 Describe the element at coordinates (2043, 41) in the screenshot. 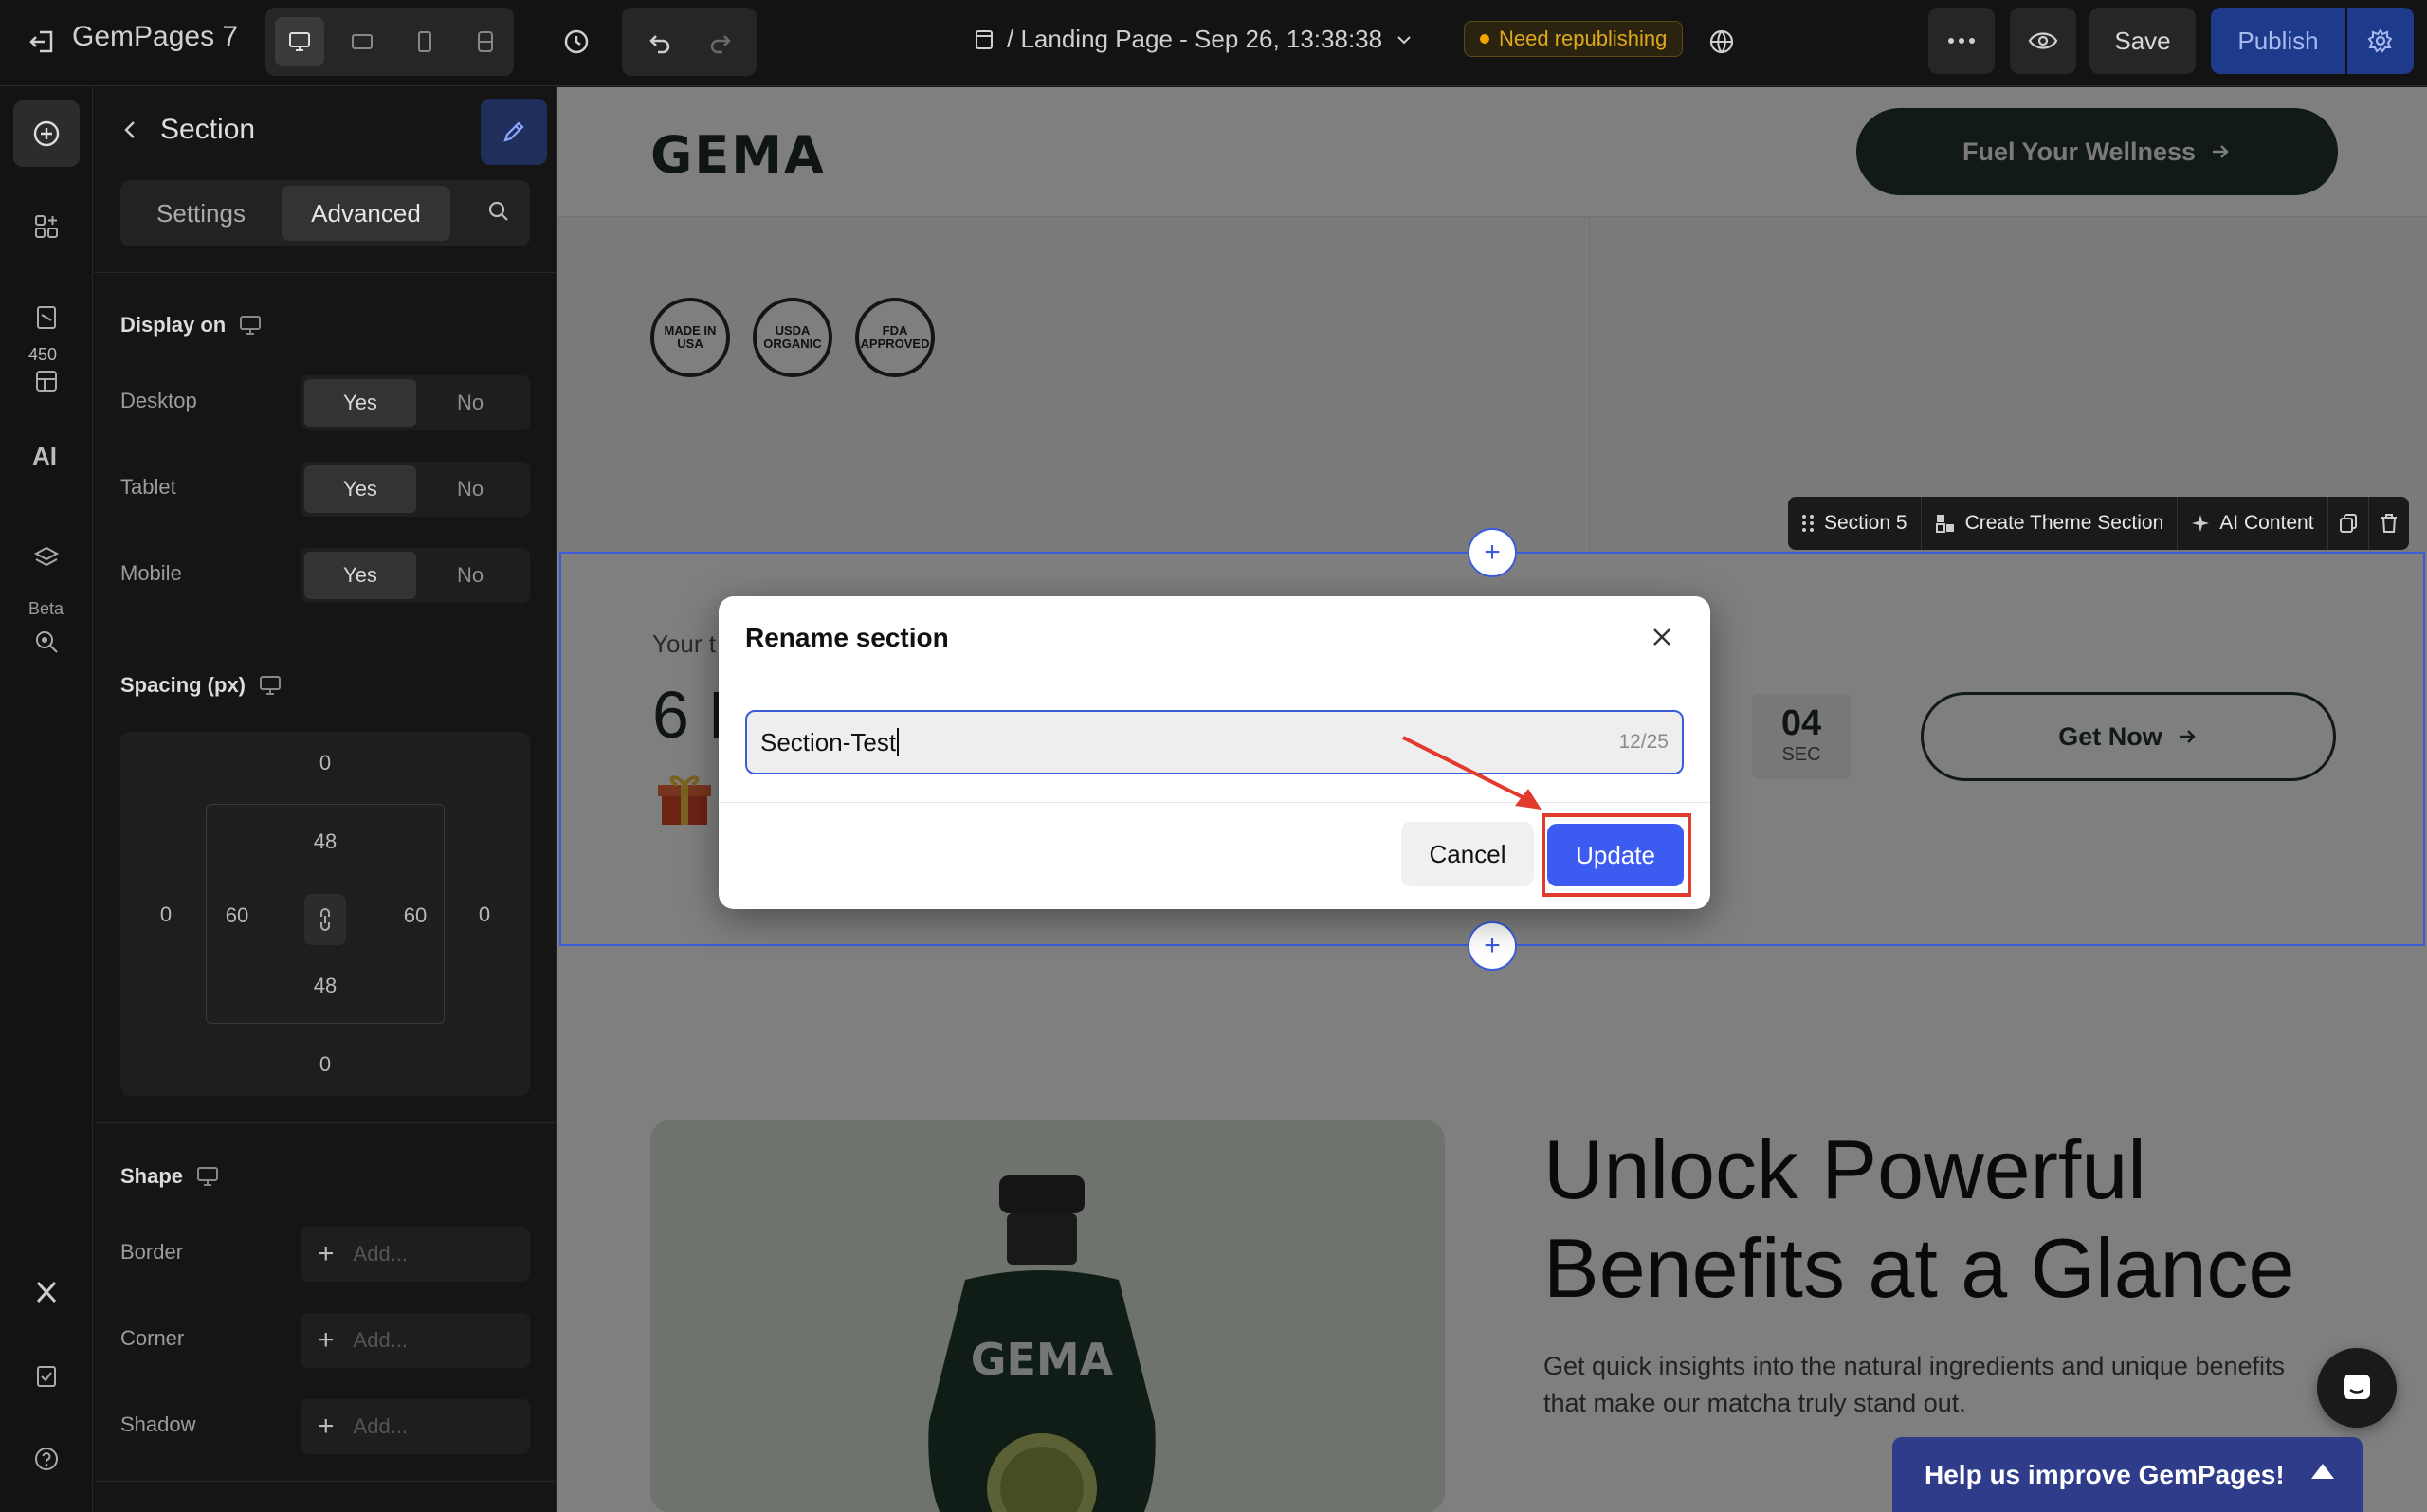

I see `preview-button` at that location.